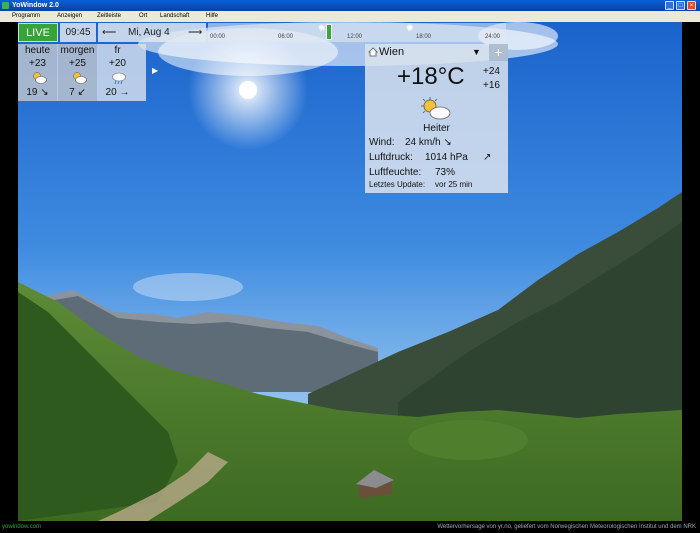  What do you see at coordinates (395, 172) in the screenshot?
I see `humidity-label: Luftfeuchte:` at bounding box center [395, 172].